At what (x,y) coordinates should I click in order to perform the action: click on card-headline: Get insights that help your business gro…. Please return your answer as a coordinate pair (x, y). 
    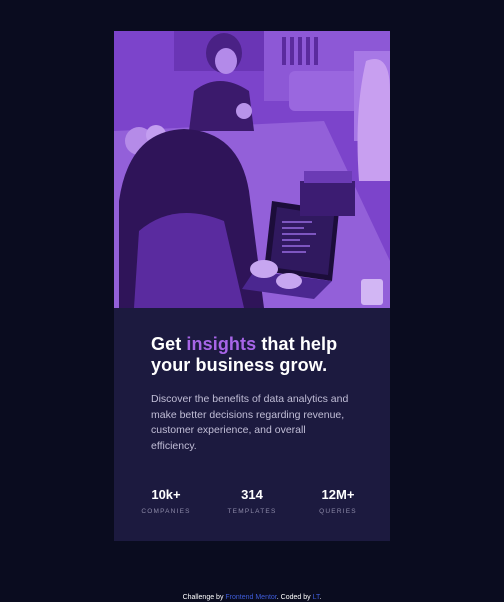
    Looking at the image, I should click on (252, 355).